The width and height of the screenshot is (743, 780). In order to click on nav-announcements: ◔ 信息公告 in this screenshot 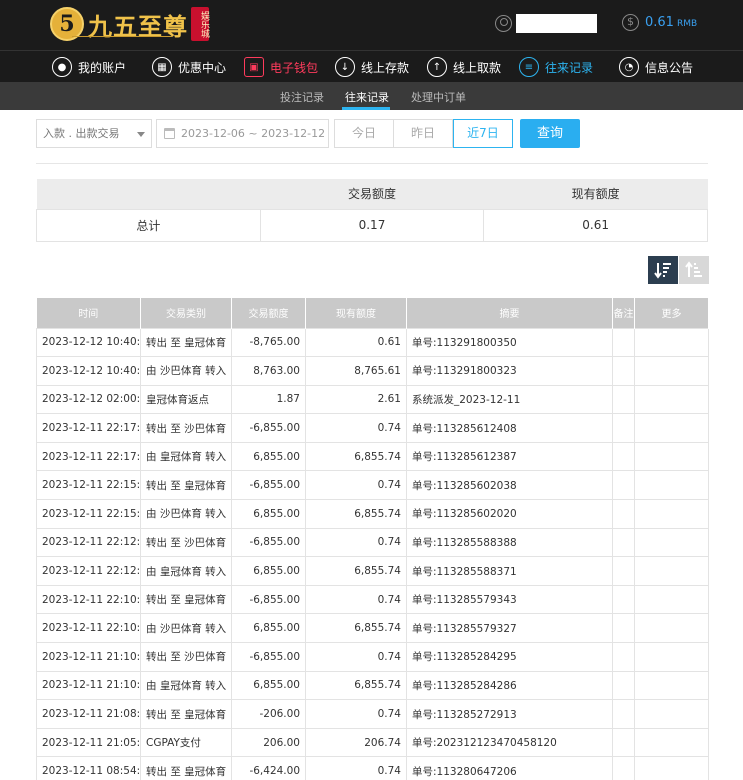, I will do `click(656, 67)`.